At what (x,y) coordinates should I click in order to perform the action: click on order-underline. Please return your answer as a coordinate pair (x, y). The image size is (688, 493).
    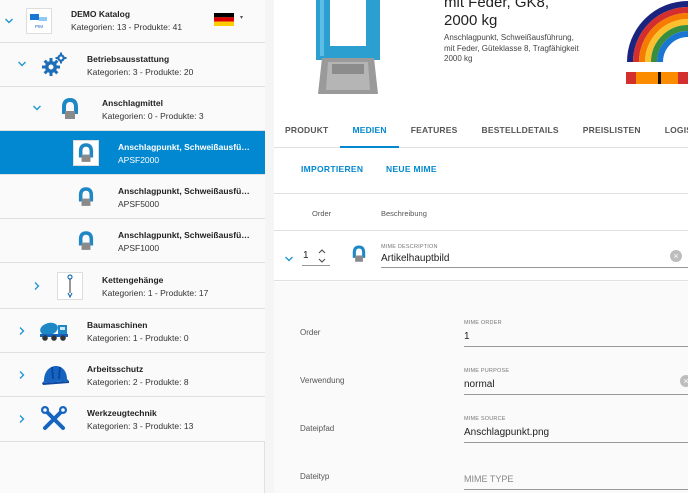
    Looking at the image, I should click on (316, 265).